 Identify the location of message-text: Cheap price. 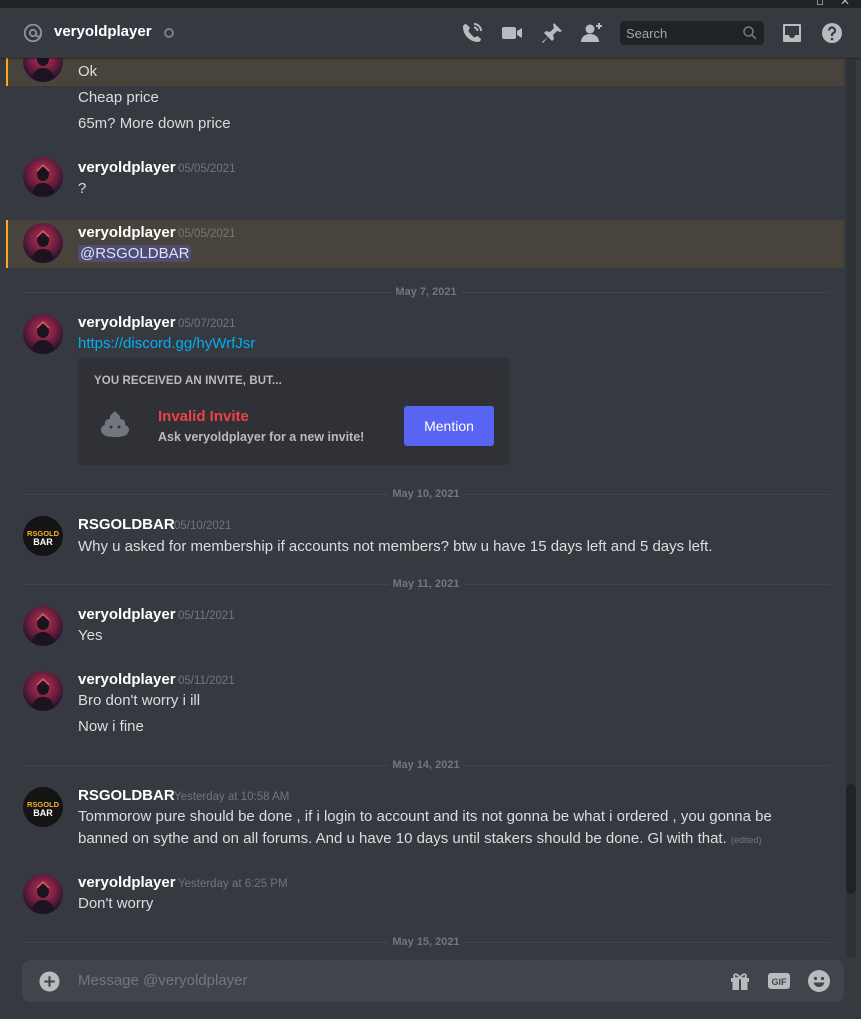
(118, 97).